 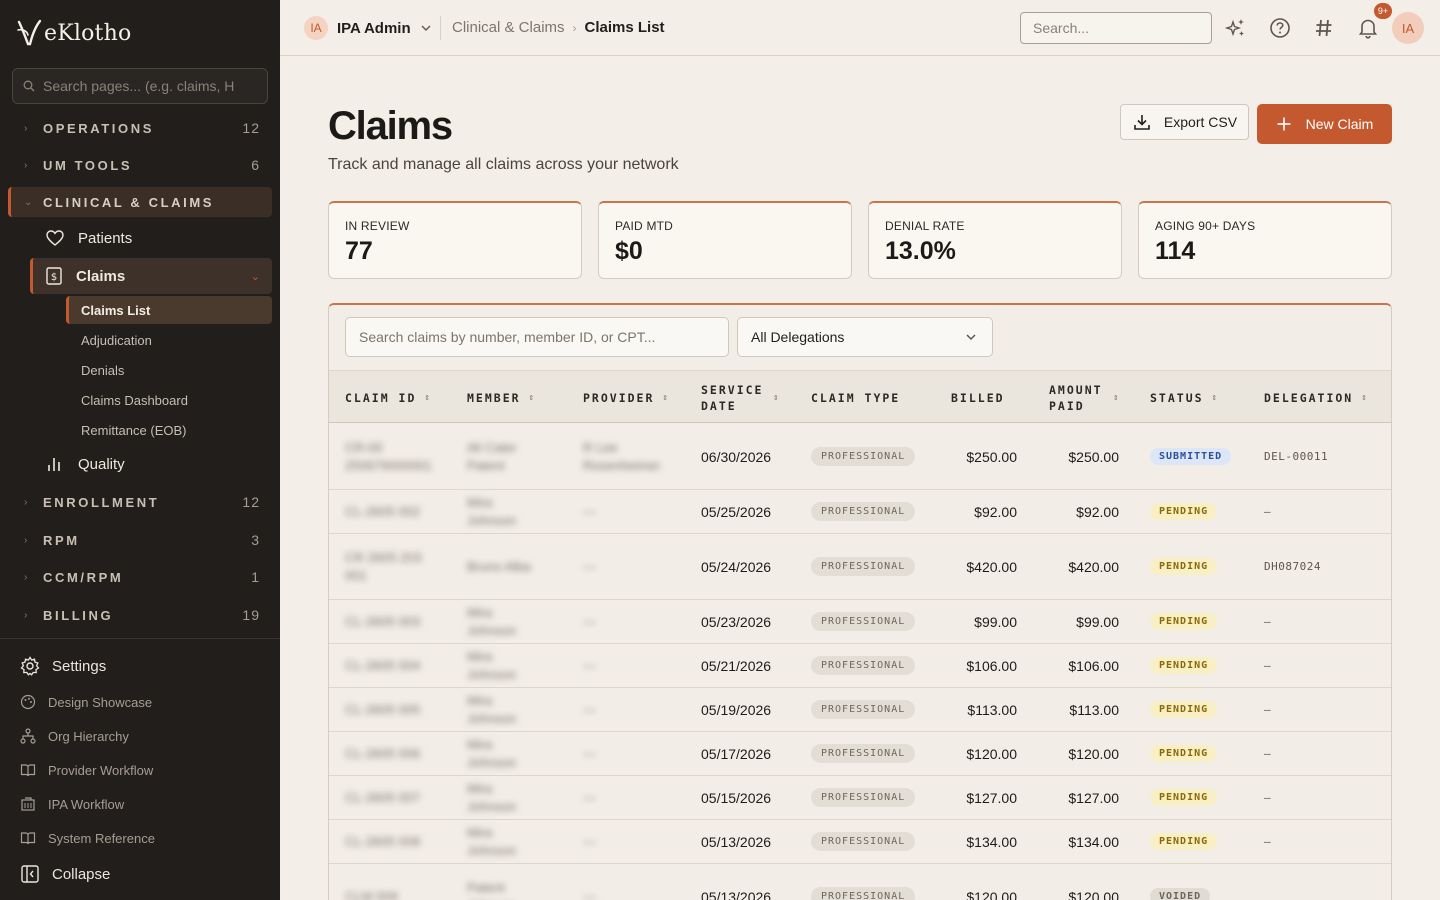 What do you see at coordinates (1116, 28) in the screenshot?
I see `global-search-input` at bounding box center [1116, 28].